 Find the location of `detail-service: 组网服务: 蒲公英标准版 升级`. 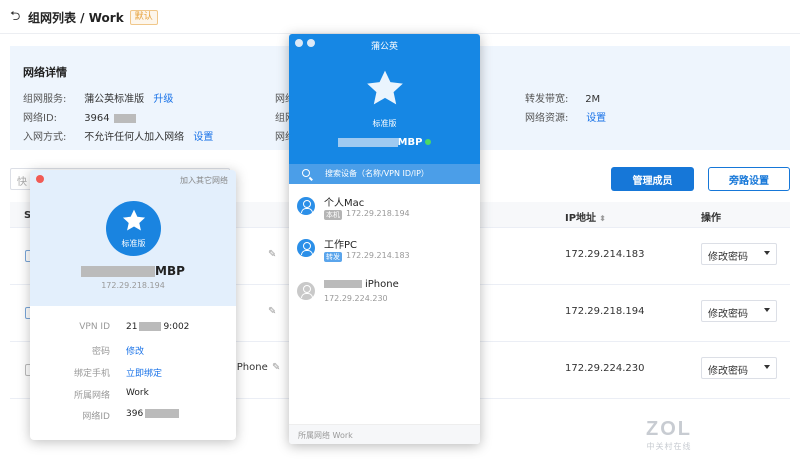

detail-service: 组网服务: 蒲公英标准版 升级 is located at coordinates (98, 99).